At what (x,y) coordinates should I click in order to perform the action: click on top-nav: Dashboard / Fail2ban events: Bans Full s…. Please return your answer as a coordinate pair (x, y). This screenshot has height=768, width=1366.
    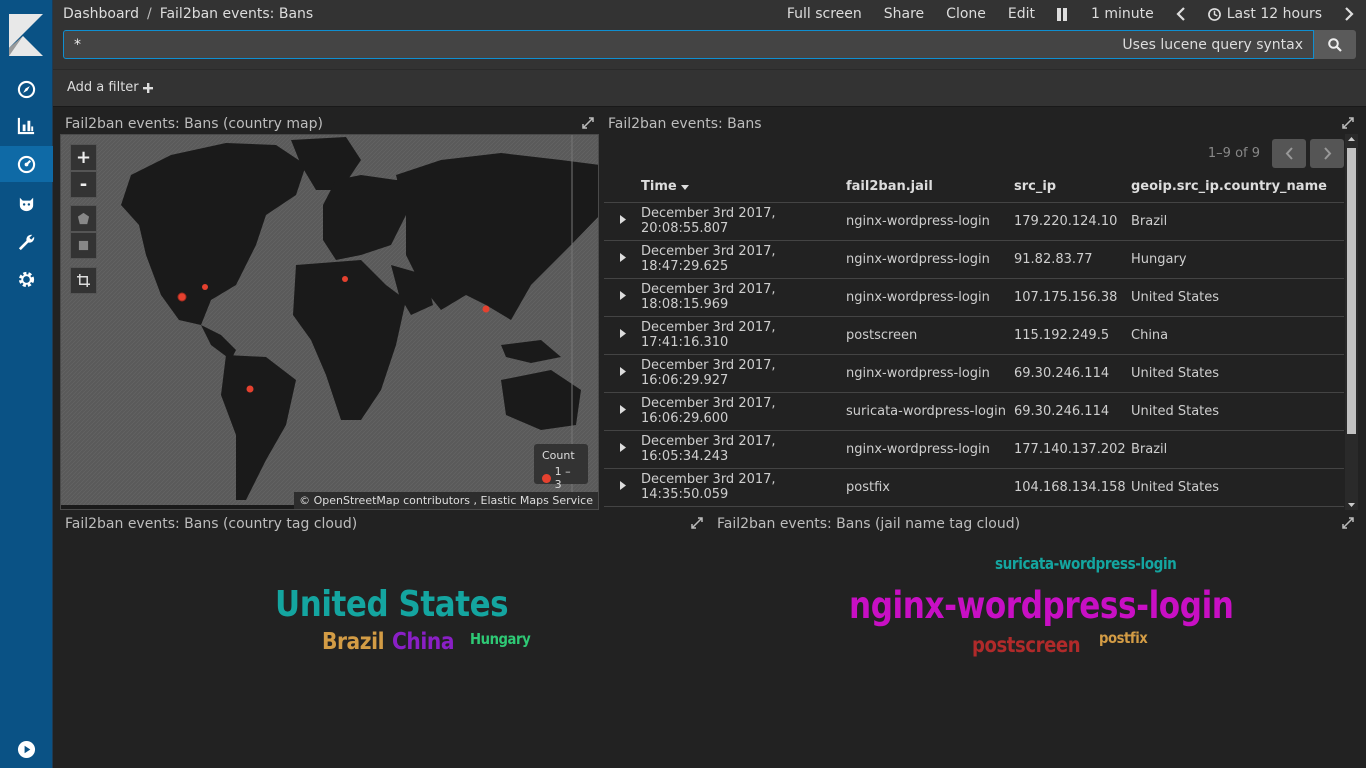
    Looking at the image, I should click on (709, 35).